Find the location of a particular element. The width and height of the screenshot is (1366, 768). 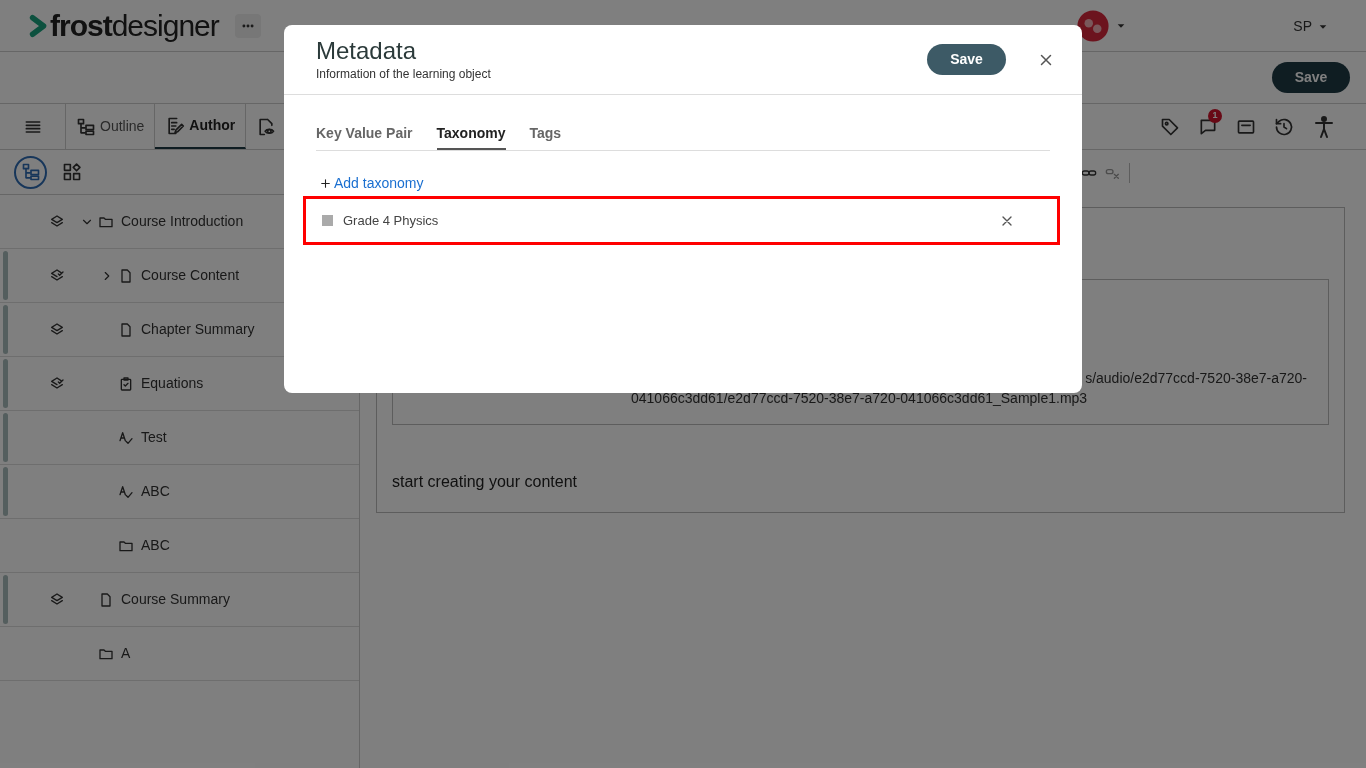

notification-badge: 1 is located at coordinates (1215, 115).